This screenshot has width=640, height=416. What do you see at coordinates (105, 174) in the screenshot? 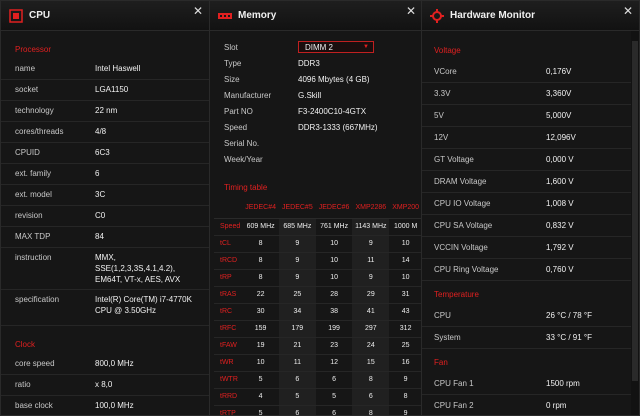
I see `cpu-row-ext-family: ext. family 6` at bounding box center [105, 174].